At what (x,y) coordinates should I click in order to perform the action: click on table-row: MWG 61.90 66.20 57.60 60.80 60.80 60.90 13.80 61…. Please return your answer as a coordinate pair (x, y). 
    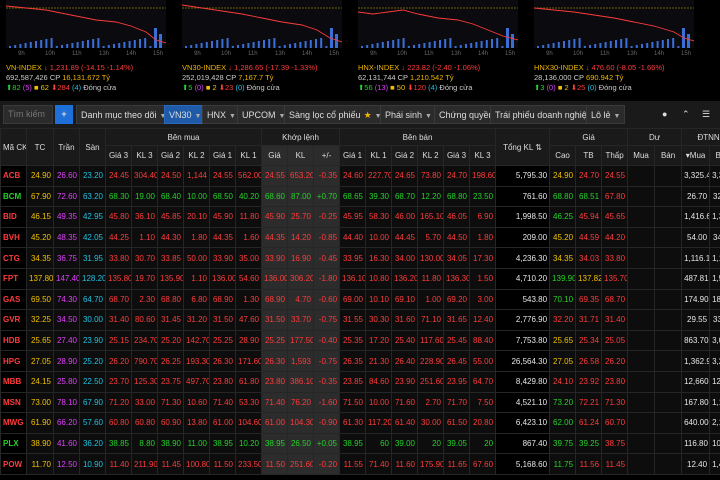
    Looking at the image, I should click on (360, 423).